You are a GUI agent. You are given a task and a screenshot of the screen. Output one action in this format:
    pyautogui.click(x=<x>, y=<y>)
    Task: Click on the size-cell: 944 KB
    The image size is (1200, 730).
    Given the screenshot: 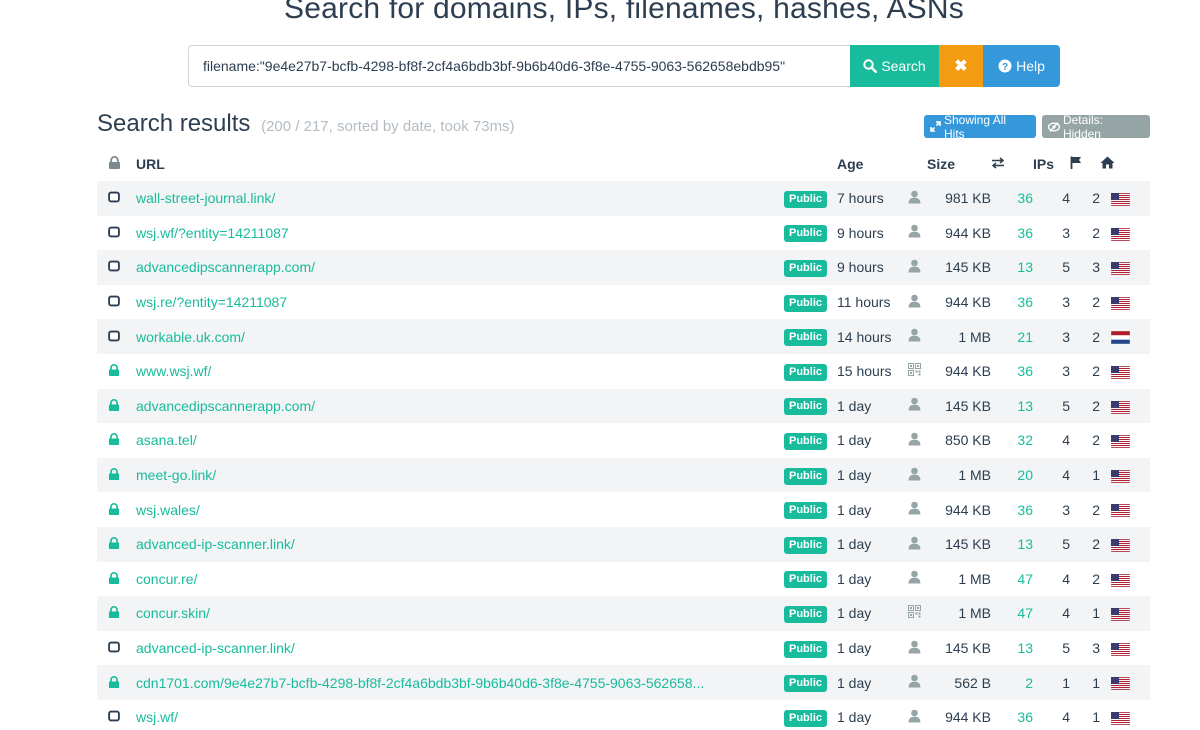 What is the action you would take?
    pyautogui.click(x=959, y=715)
    